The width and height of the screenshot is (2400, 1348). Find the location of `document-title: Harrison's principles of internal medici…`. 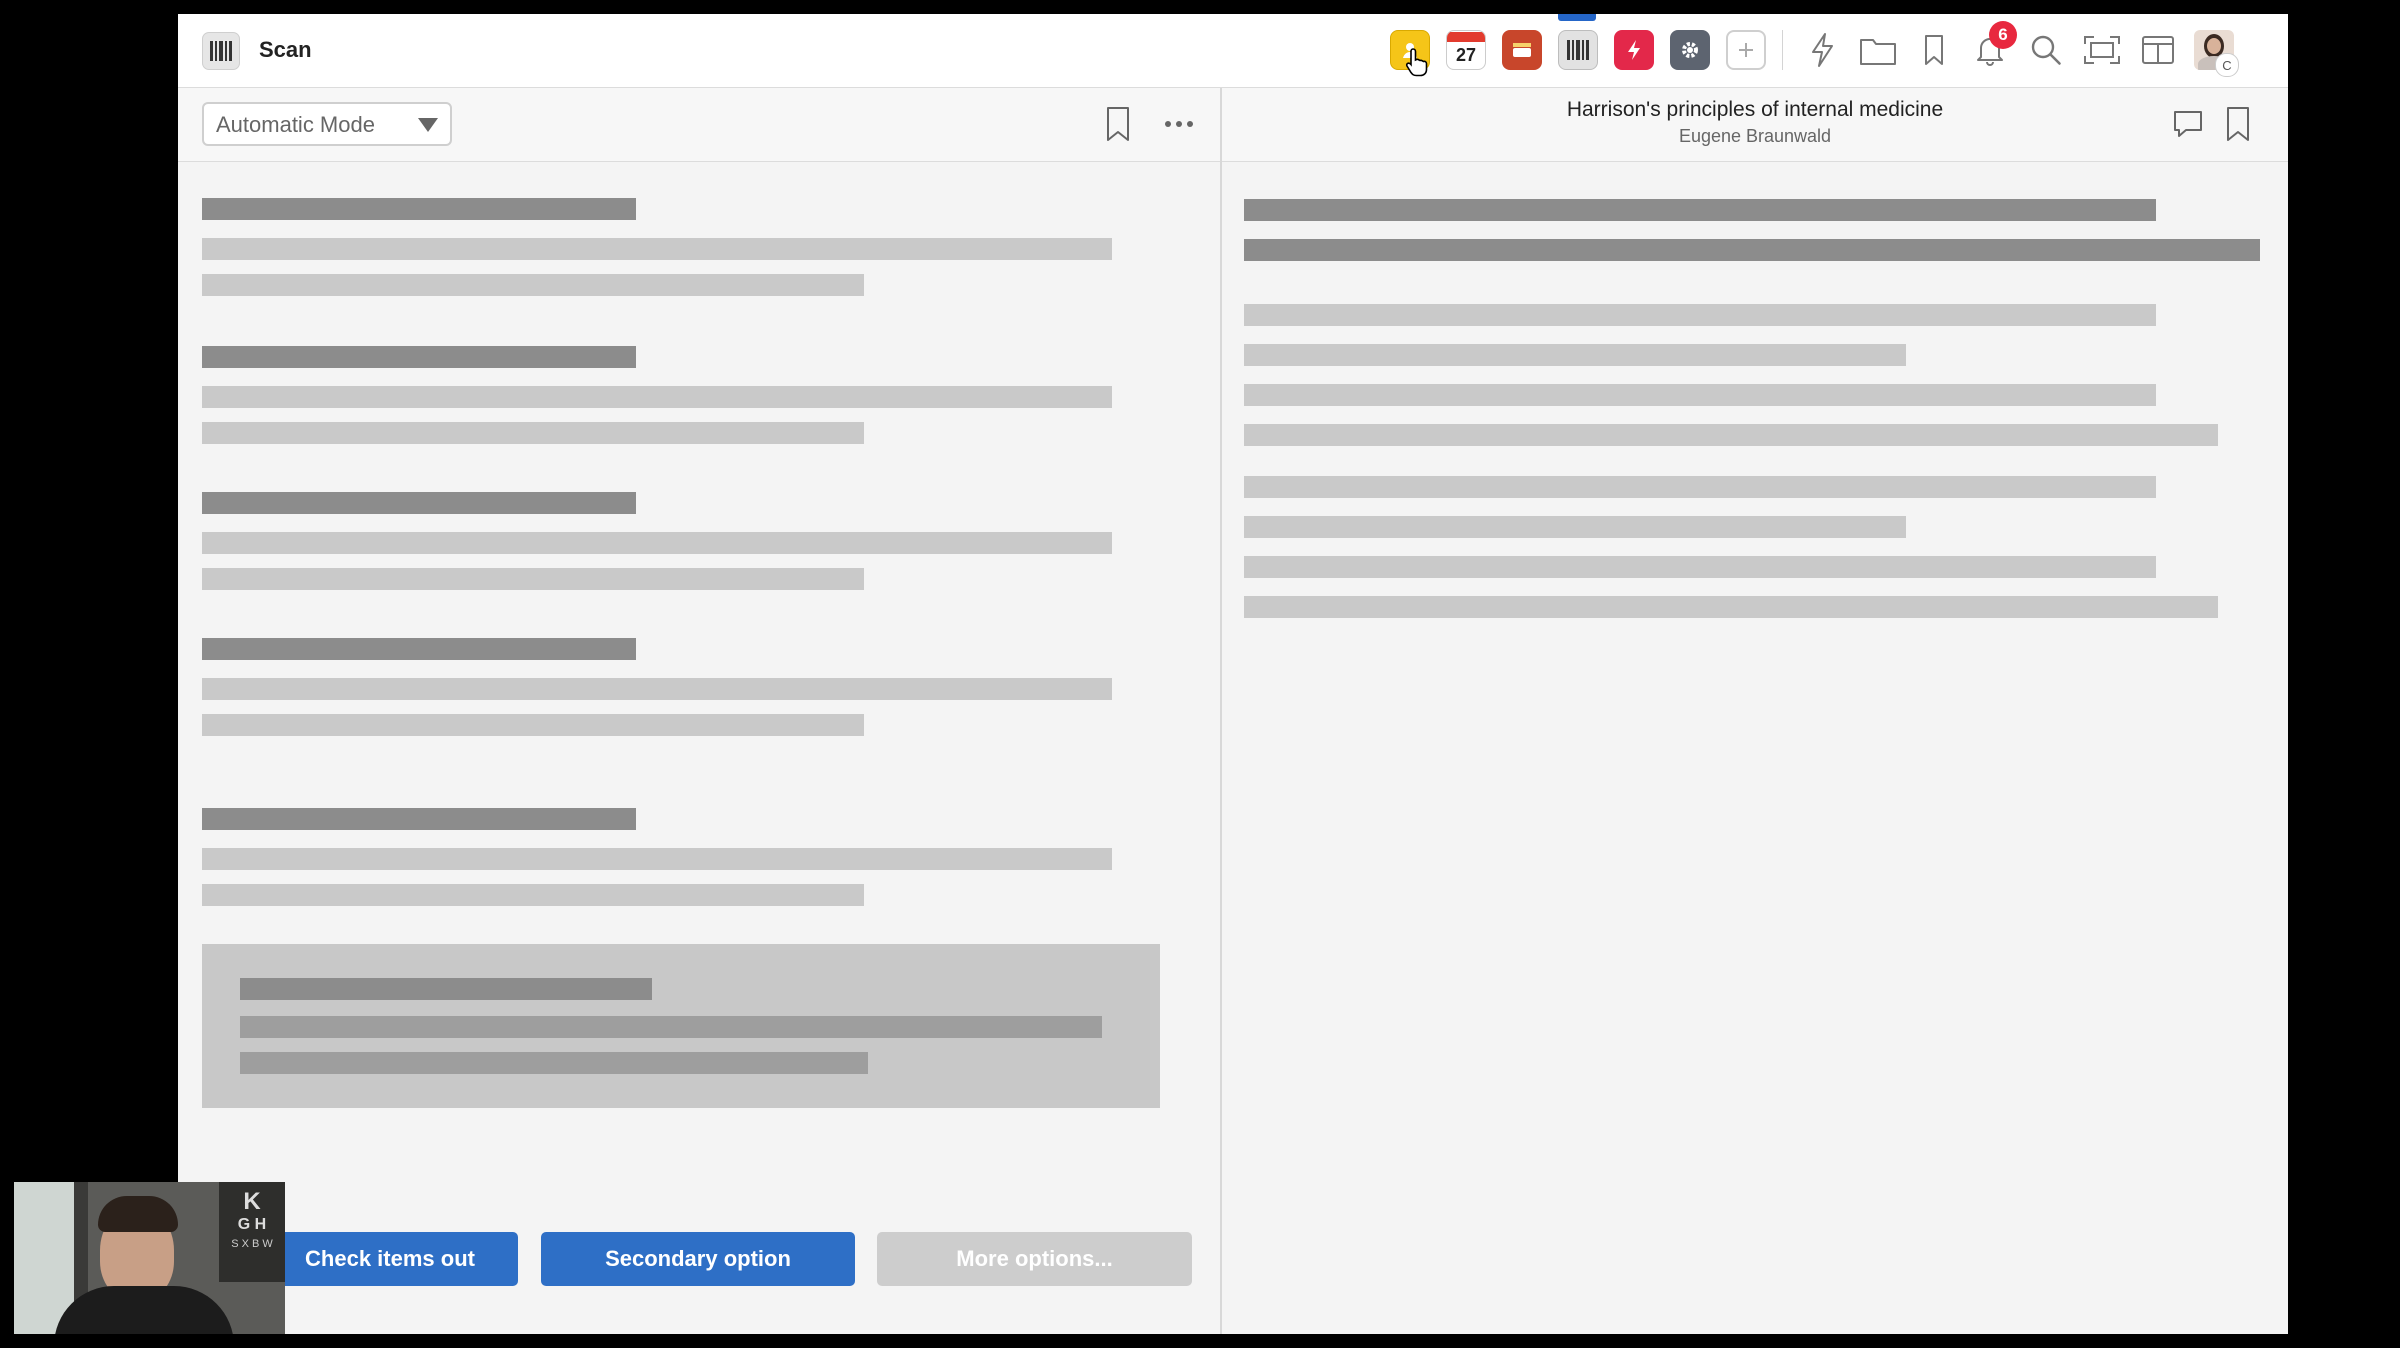

document-title: Harrison's principles of internal medici… is located at coordinates (1755, 109).